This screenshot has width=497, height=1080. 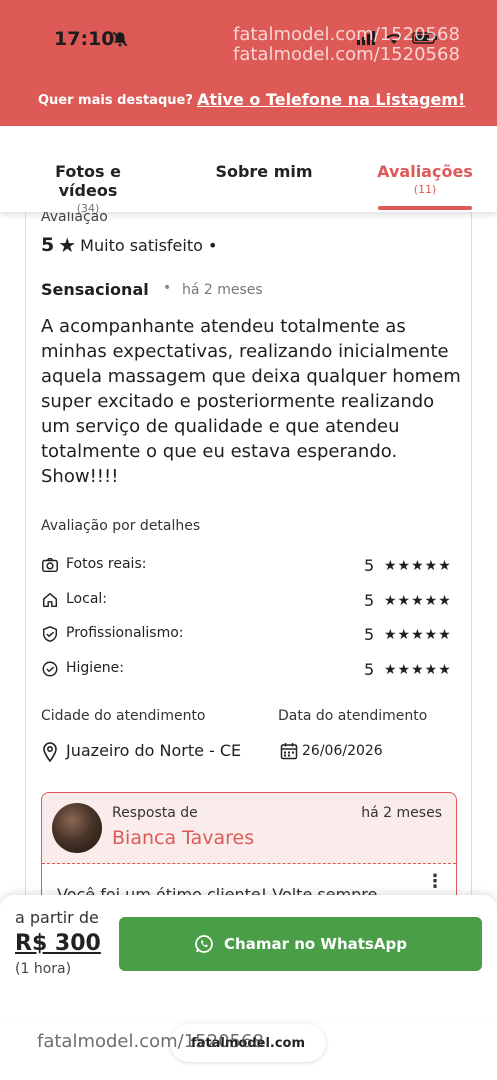 What do you see at coordinates (249, 670) in the screenshot?
I see `detail-row-hygiene: Higiene: 5 ★★★★★` at bounding box center [249, 670].